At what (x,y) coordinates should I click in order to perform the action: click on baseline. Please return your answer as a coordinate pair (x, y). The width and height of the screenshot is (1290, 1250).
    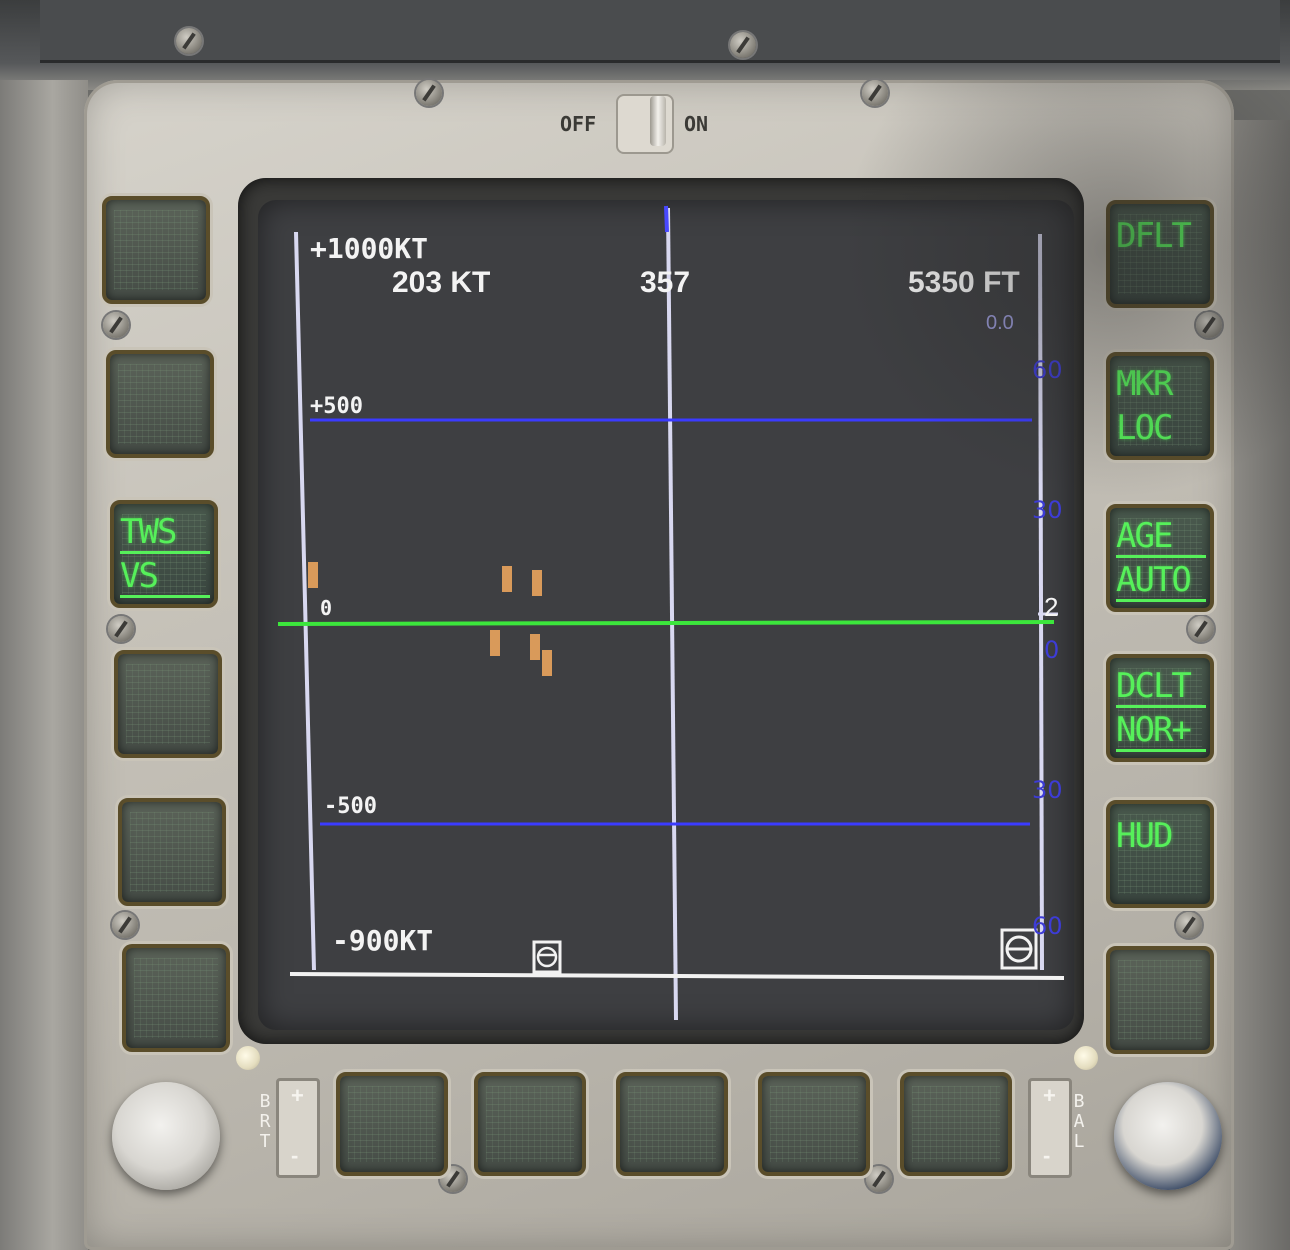
    Looking at the image, I should click on (677, 976).